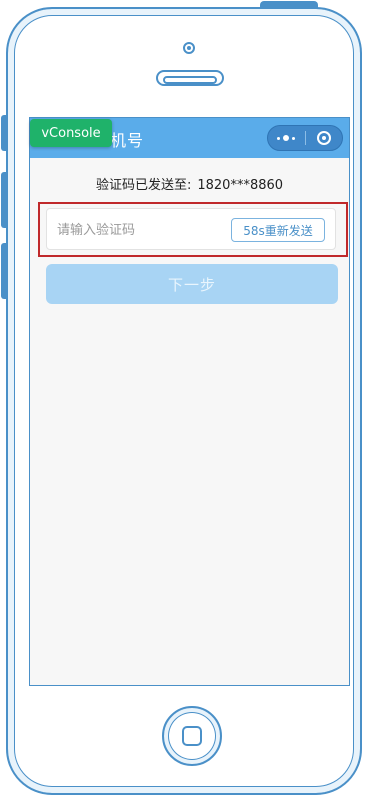  What do you see at coordinates (289, 5) in the screenshot?
I see `power-button` at bounding box center [289, 5].